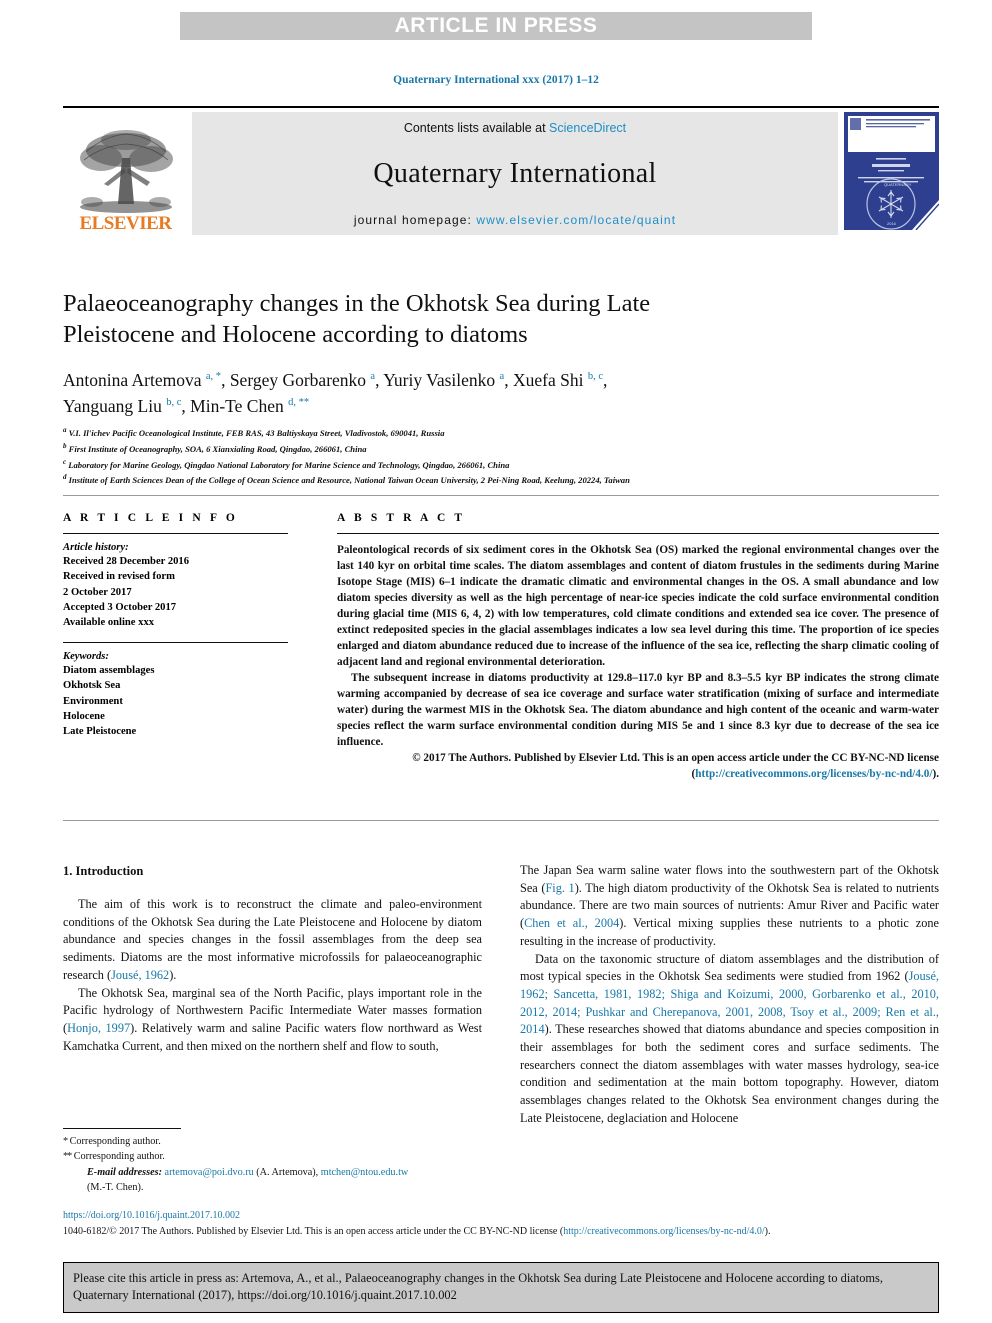  Describe the element at coordinates (84, 716) in the screenshot. I see `keyword-item: Holocene` at that location.